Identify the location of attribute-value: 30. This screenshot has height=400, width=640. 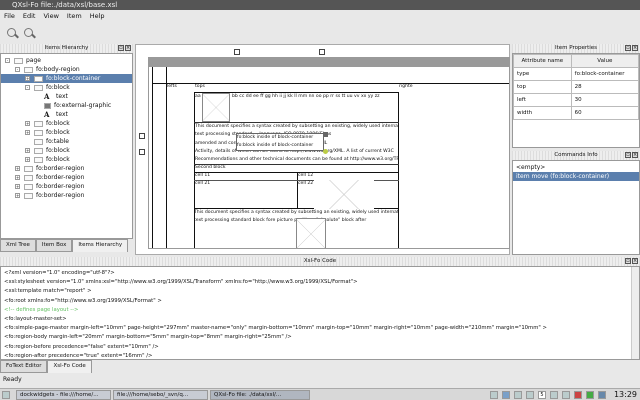
(605, 100).